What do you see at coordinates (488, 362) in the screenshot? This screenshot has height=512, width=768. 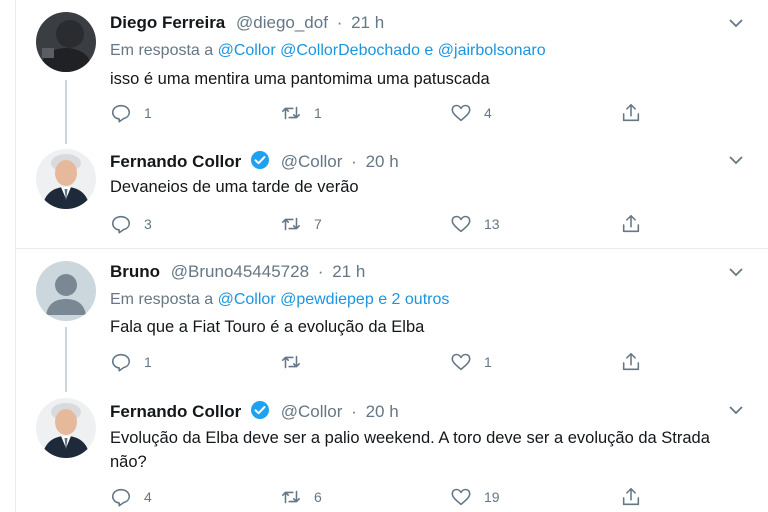 I see `like-count: 1` at bounding box center [488, 362].